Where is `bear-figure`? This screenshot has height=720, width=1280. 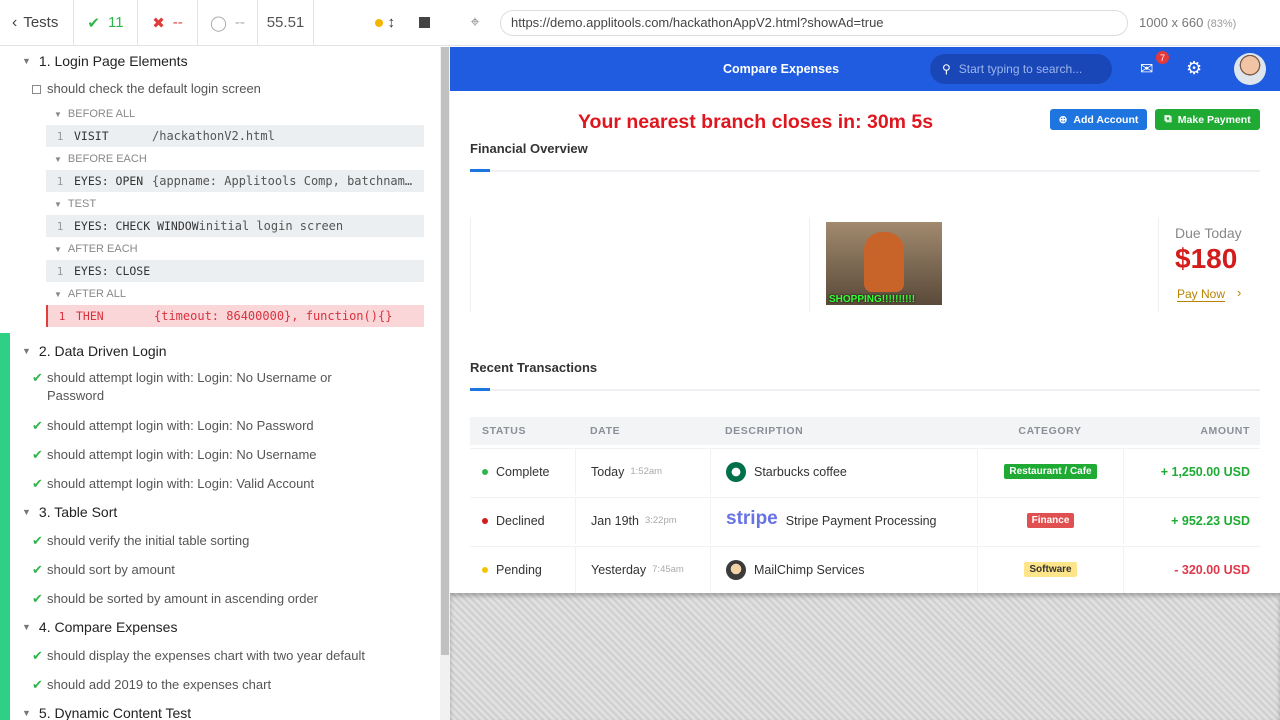
bear-figure is located at coordinates (884, 262).